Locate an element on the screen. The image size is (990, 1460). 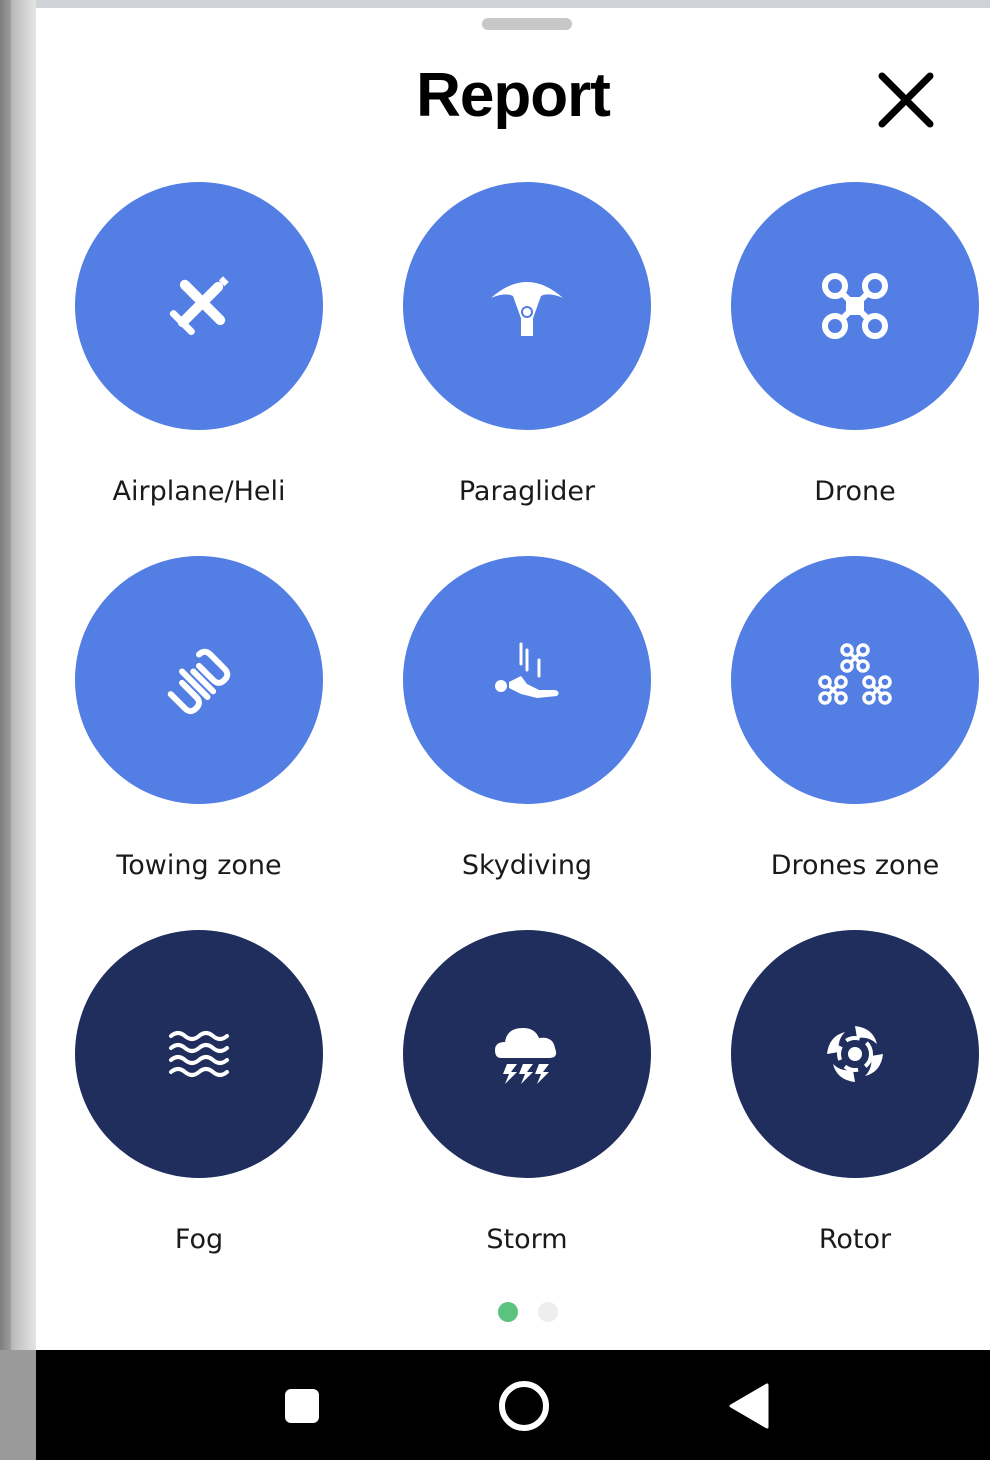
system-navigation-bar is located at coordinates (513, 1405).